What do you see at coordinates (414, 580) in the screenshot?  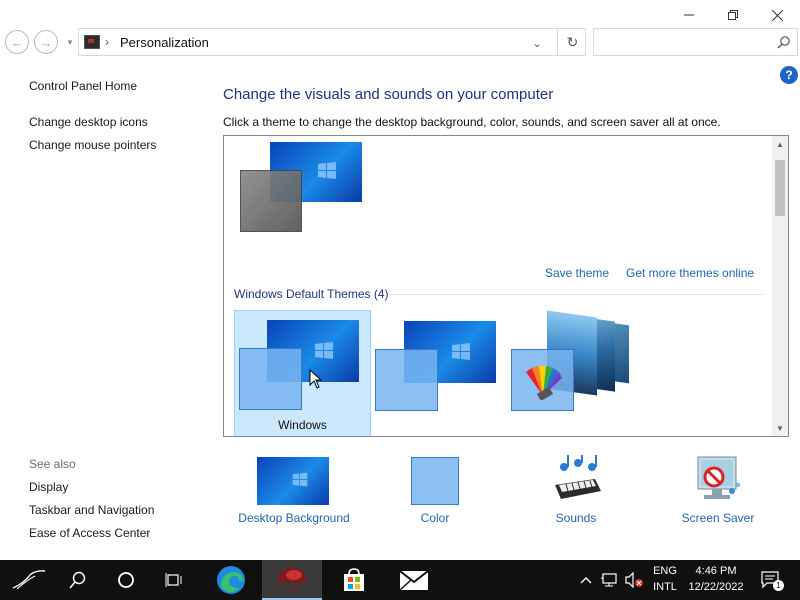 I see `mail-button` at bounding box center [414, 580].